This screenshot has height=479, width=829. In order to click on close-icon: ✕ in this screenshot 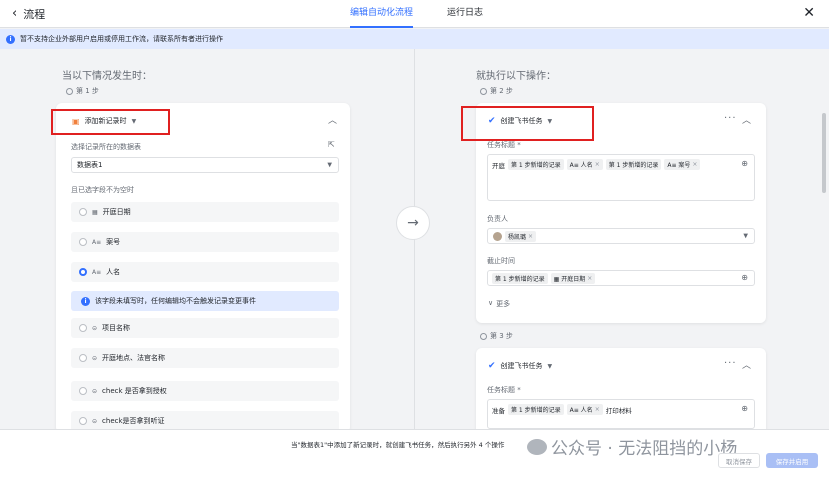, I will do `click(809, 13)`.